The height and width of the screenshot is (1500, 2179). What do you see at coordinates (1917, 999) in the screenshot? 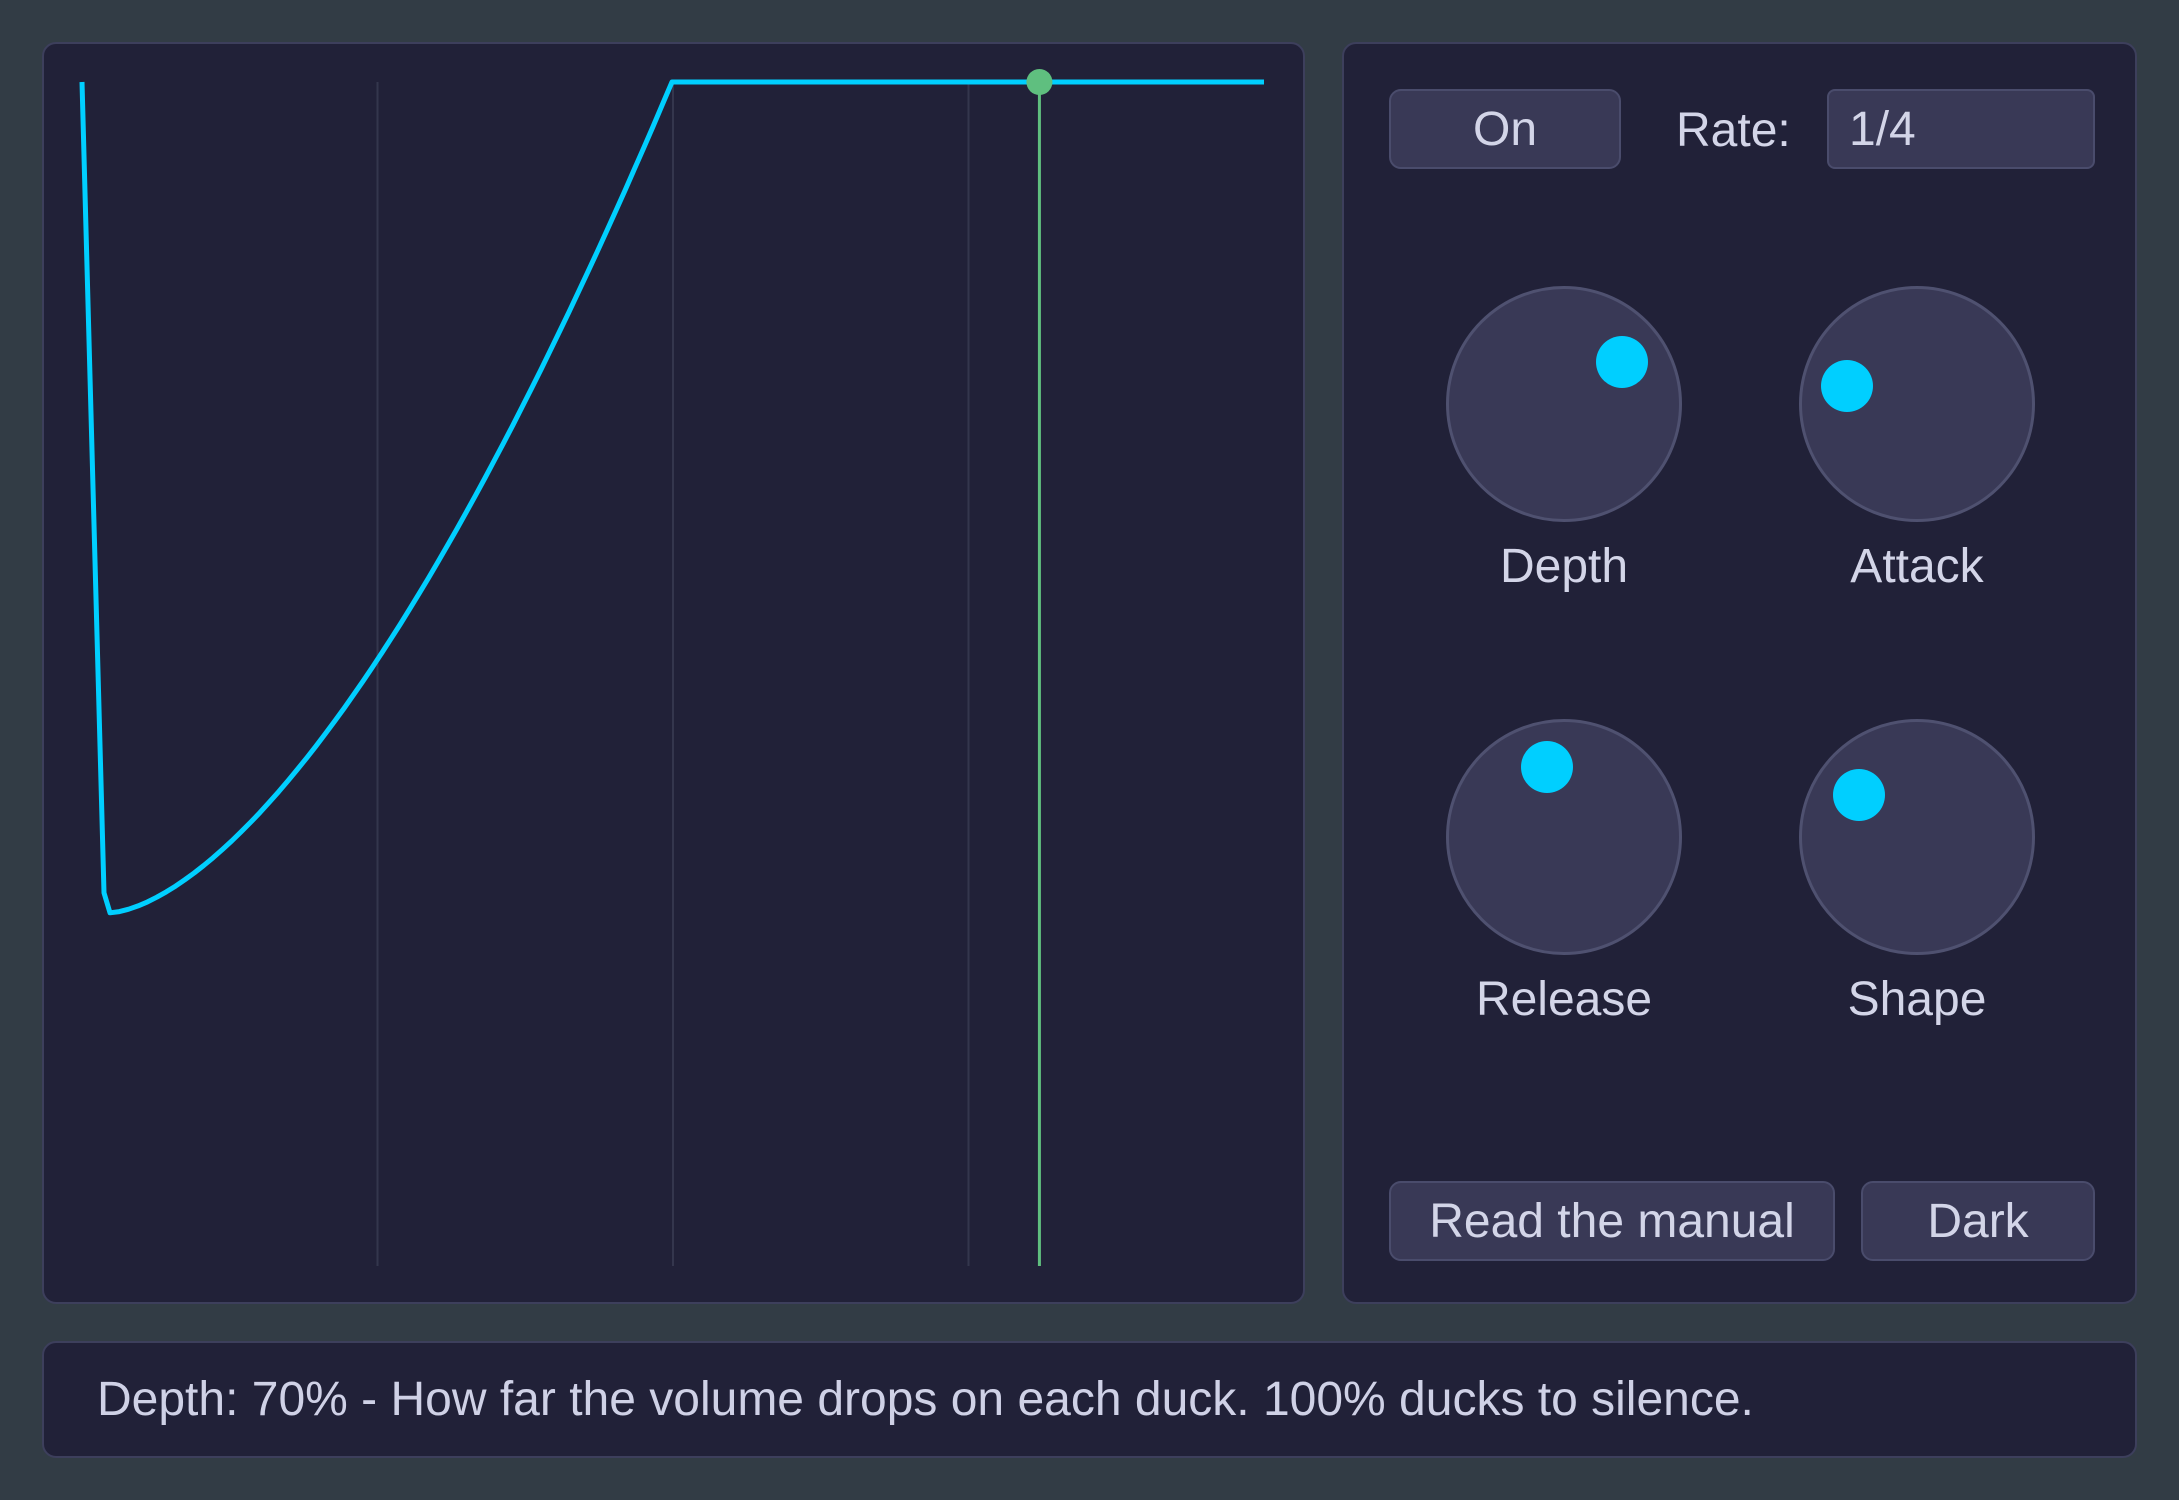
I see `shape-knob-label: Shape` at bounding box center [1917, 999].